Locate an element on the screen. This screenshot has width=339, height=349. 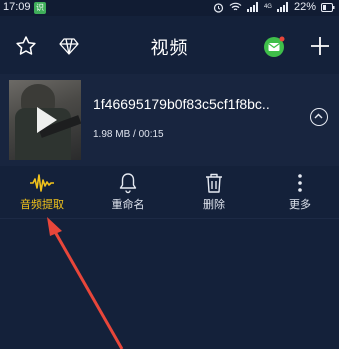
annotation-arrow is located at coordinates (85, 283).